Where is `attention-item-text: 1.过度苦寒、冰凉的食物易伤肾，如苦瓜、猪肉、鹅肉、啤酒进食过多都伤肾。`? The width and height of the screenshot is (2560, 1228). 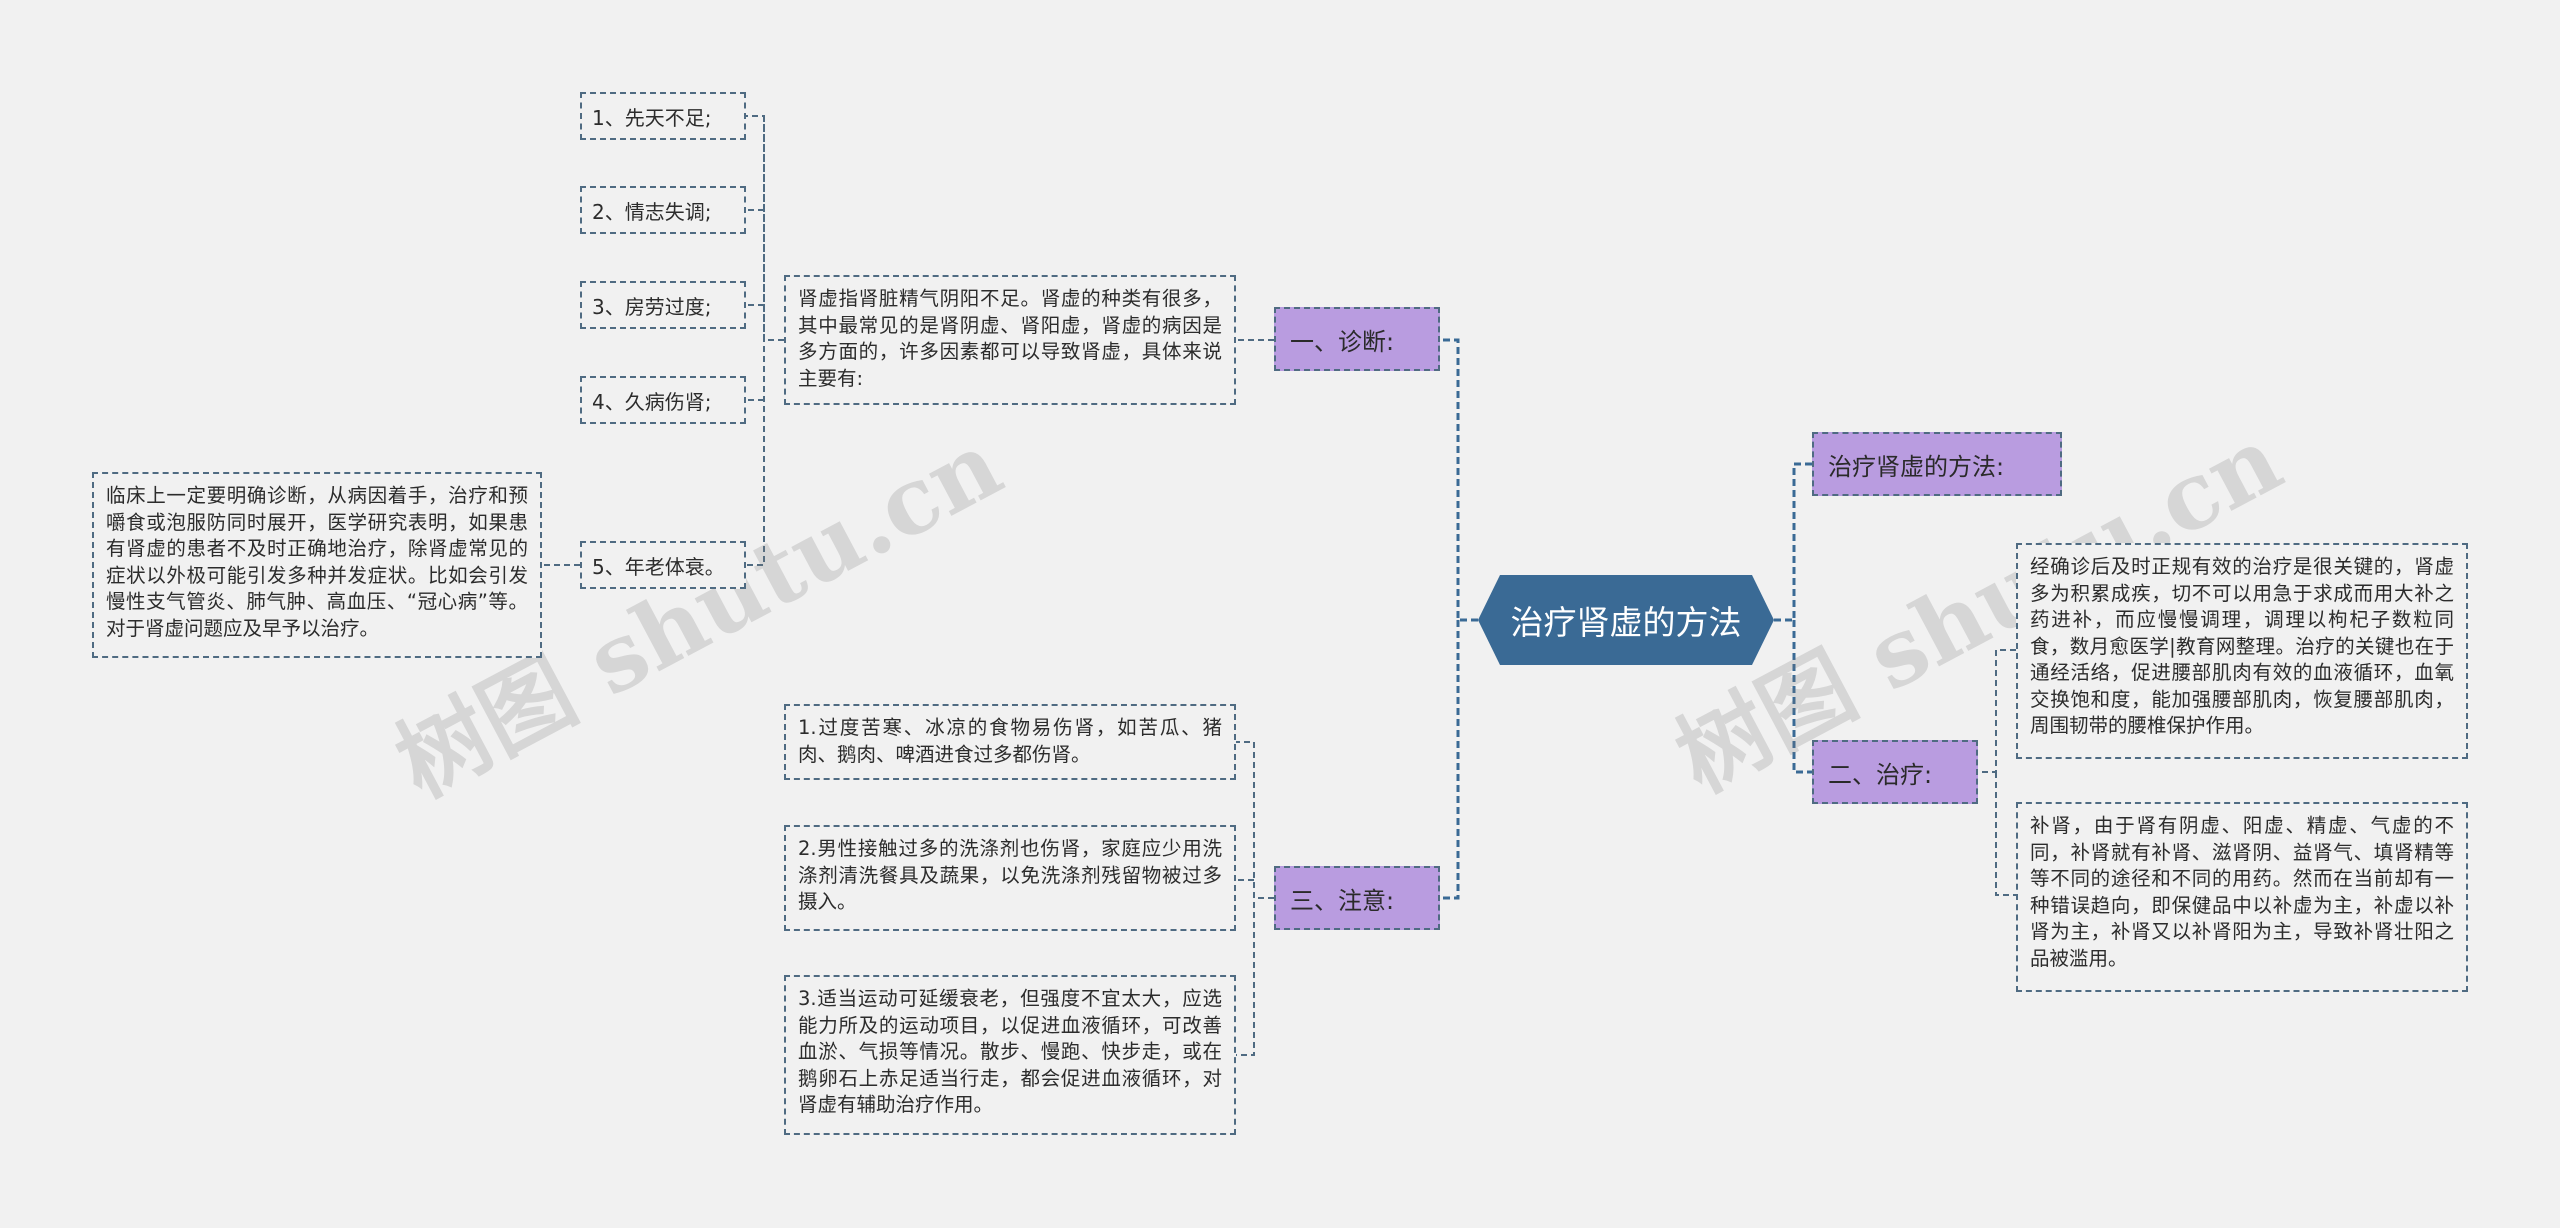 attention-item-text: 1.过度苦寒、冰凉的食物易伤肾，如苦瓜、猪肉、鹅肉、啤酒进食过多都伤肾。 is located at coordinates (1010, 741).